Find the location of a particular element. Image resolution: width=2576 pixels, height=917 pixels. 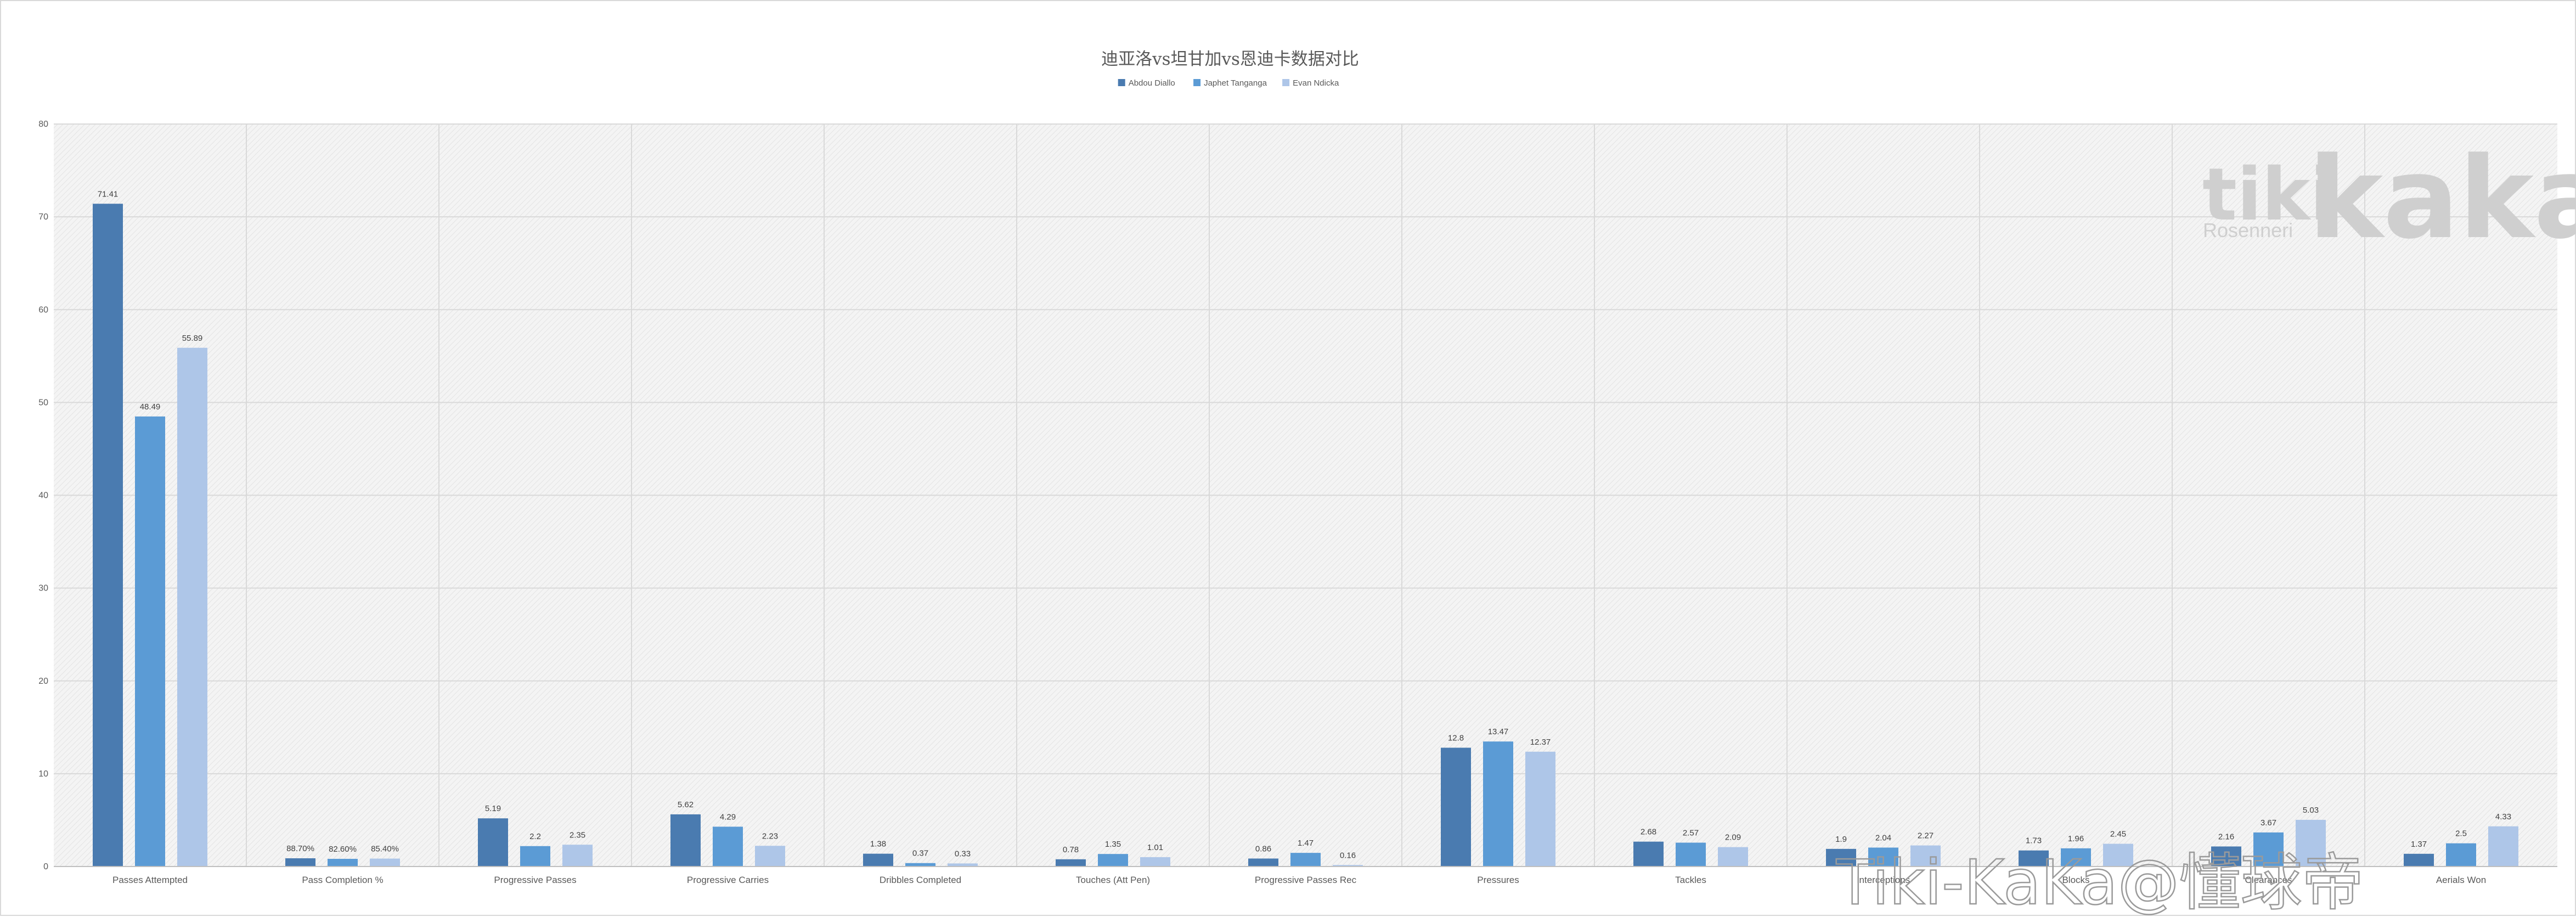

data-label: 2.68 is located at coordinates (1649, 832).